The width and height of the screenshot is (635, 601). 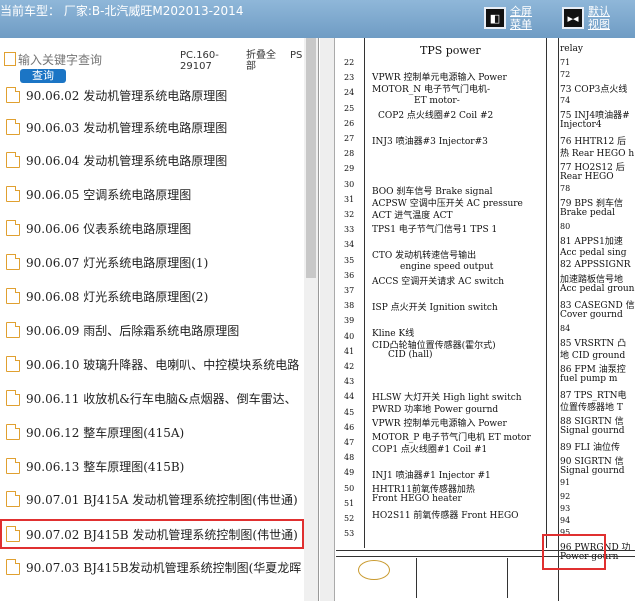 What do you see at coordinates (349, 290) in the screenshot?
I see `pin-number: 37` at bounding box center [349, 290].